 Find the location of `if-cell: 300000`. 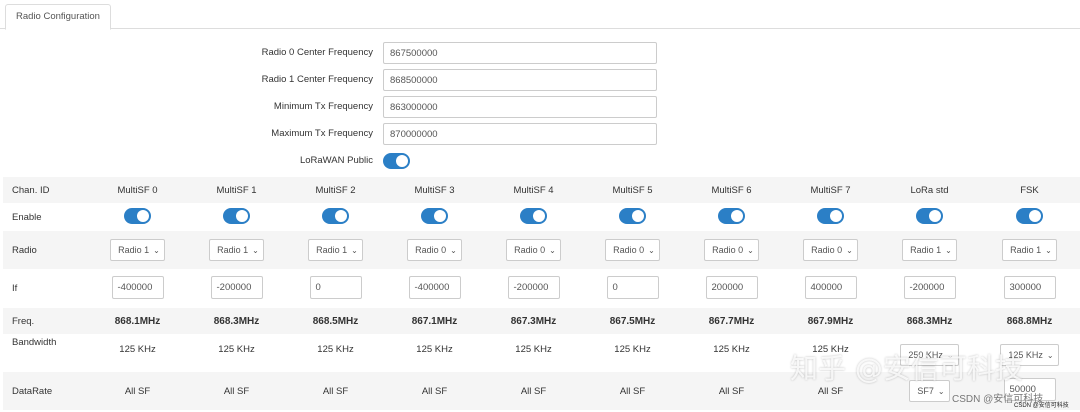

if-cell: 300000 is located at coordinates (1029, 288).